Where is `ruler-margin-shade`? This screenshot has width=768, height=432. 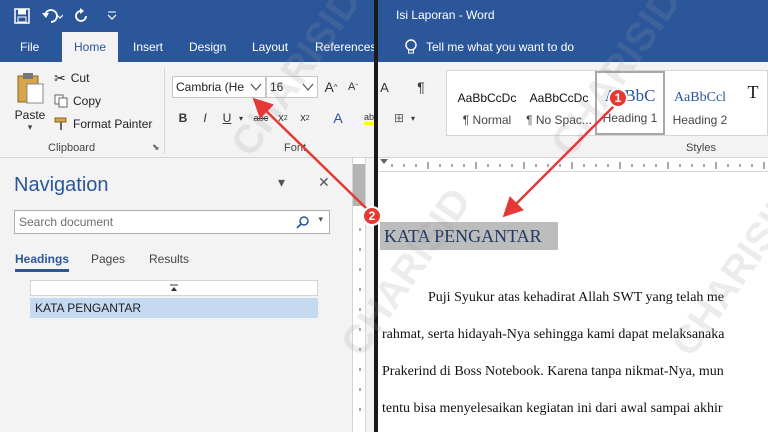
ruler-margin-shade is located at coordinates (359, 185).